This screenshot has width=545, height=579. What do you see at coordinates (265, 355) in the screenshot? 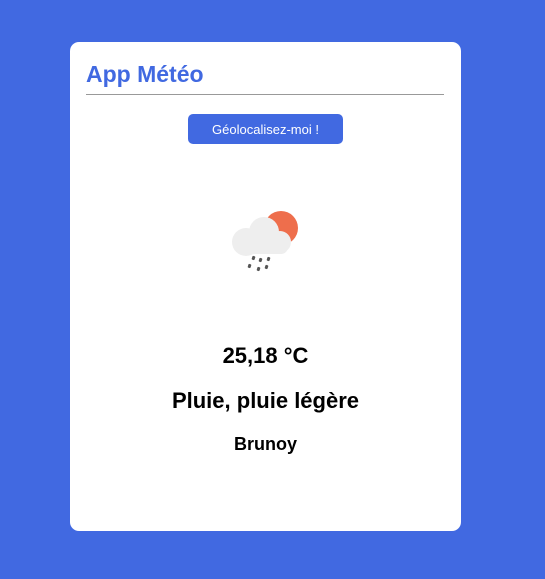
I see `temperature-value: 25,18 °C` at bounding box center [265, 355].